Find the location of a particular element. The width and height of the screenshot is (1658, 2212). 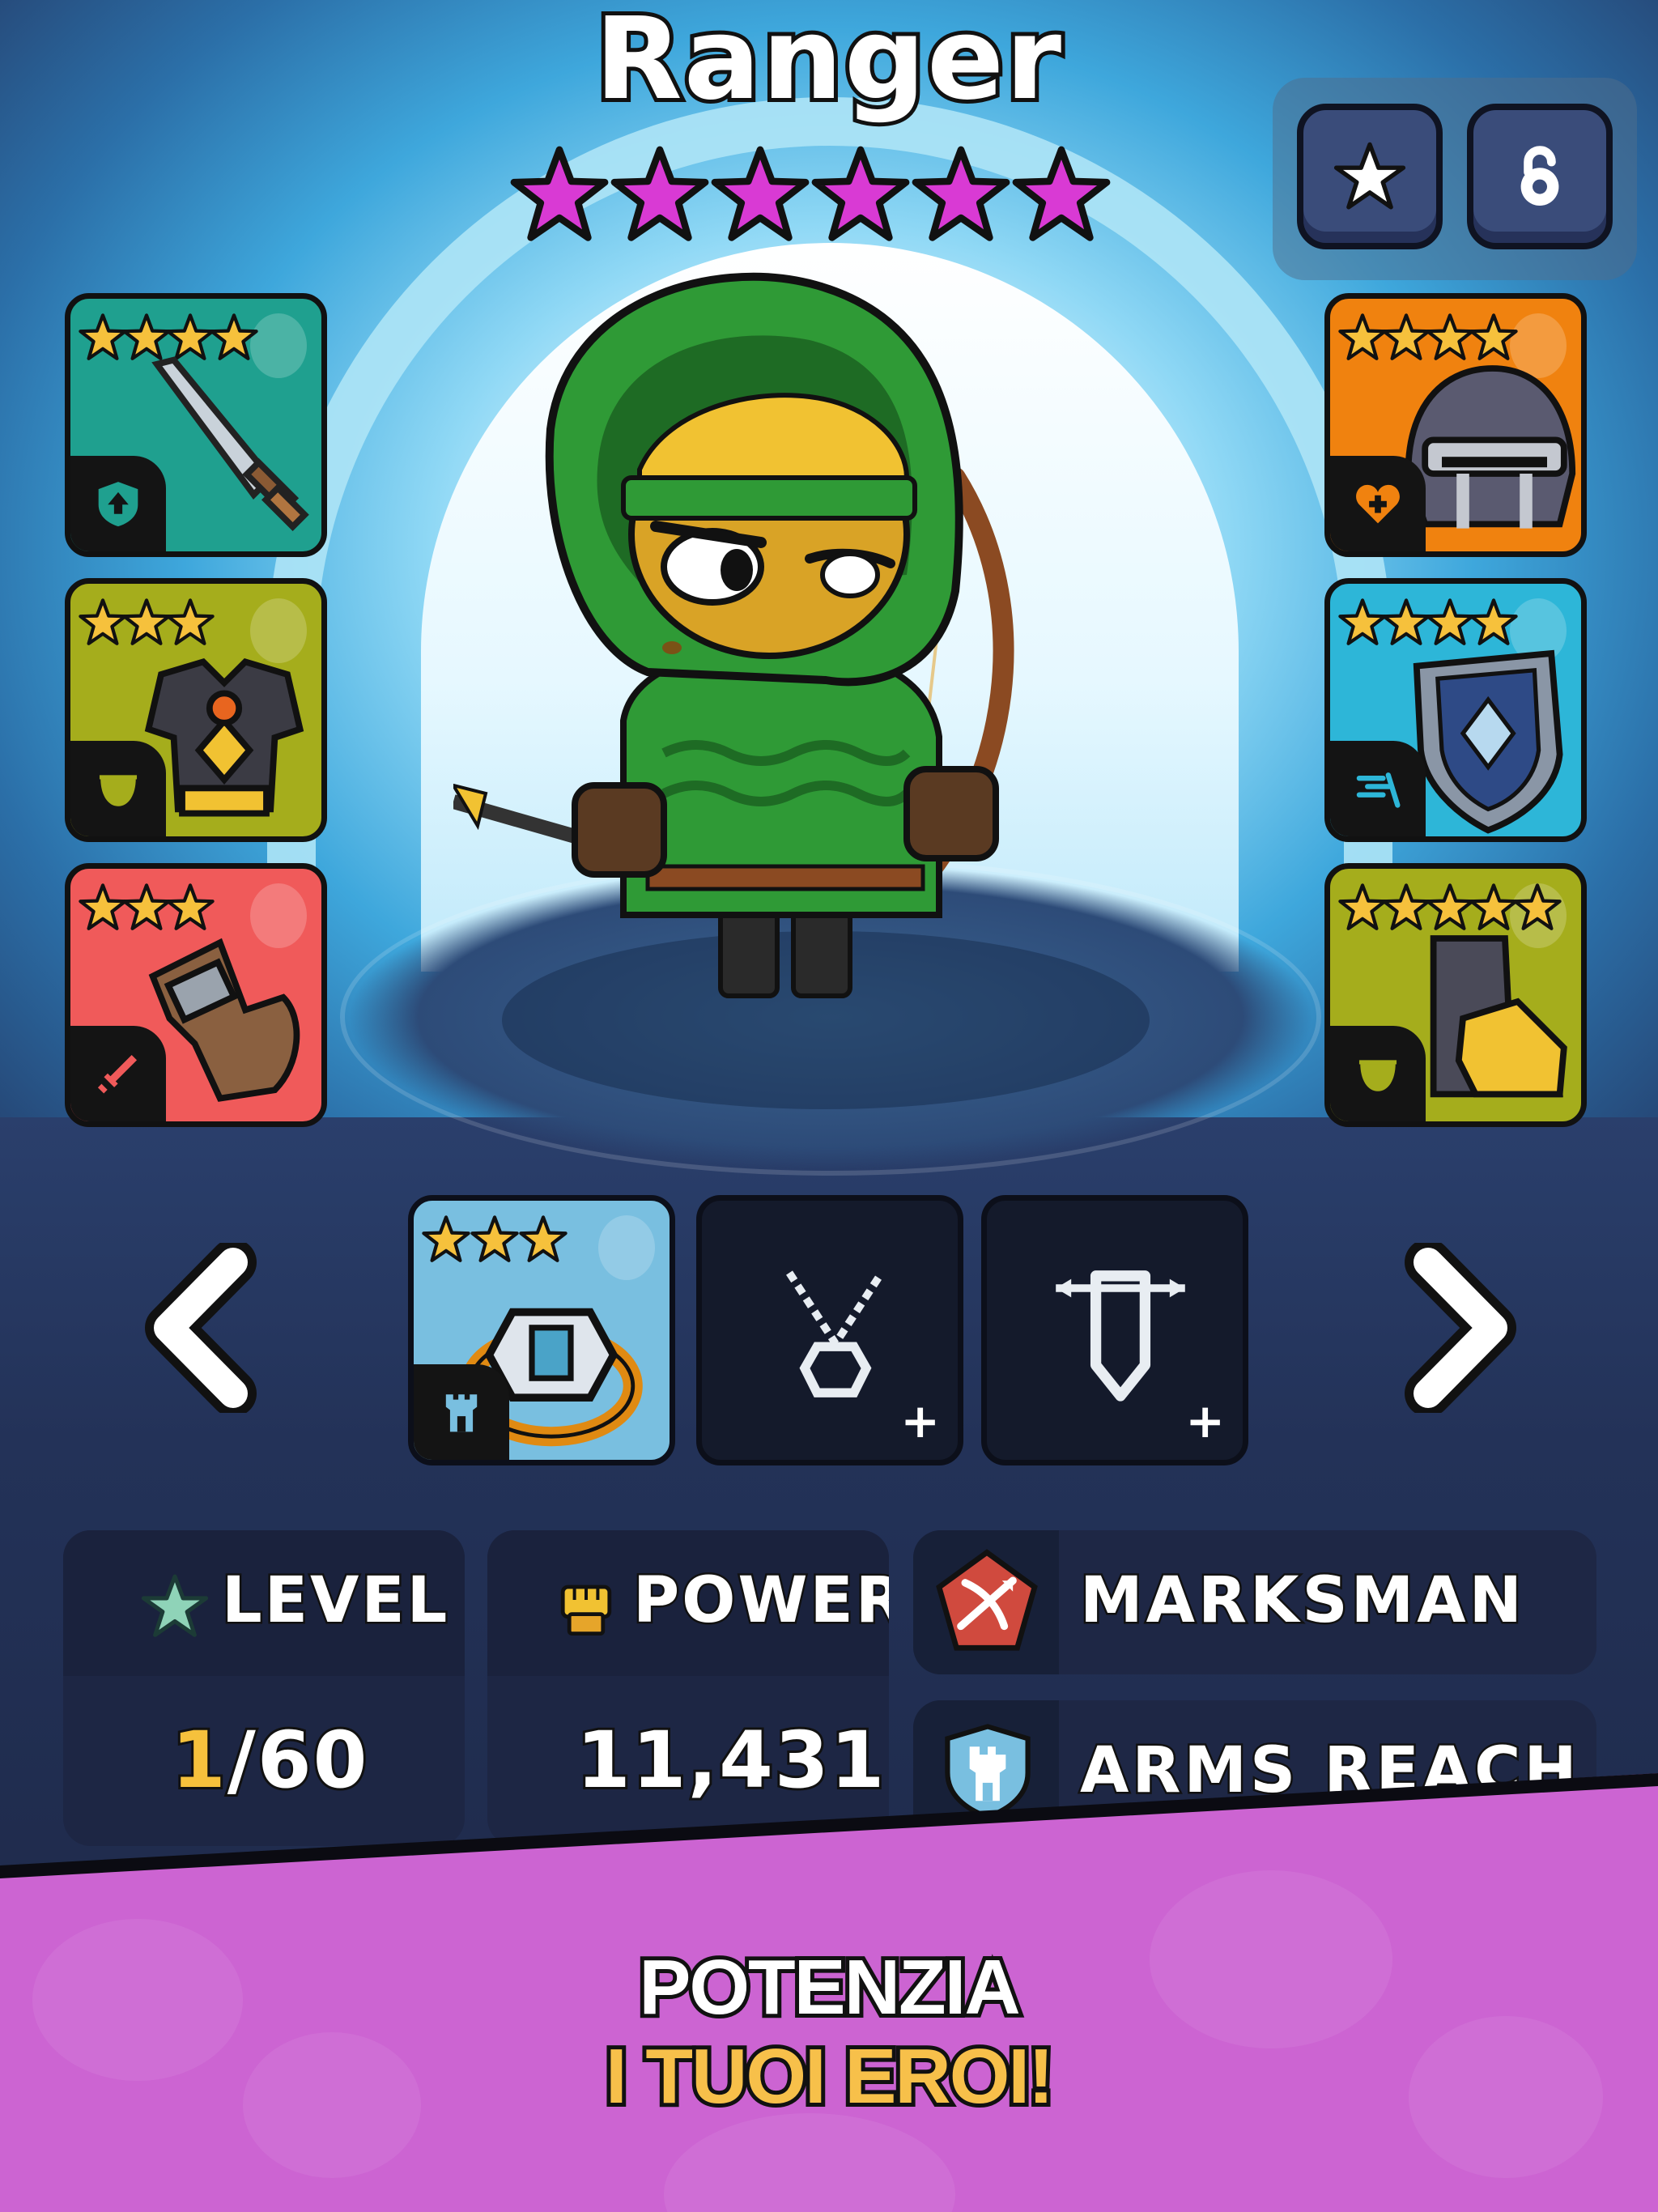

accessory-slot-banner: + is located at coordinates (1114, 1330).